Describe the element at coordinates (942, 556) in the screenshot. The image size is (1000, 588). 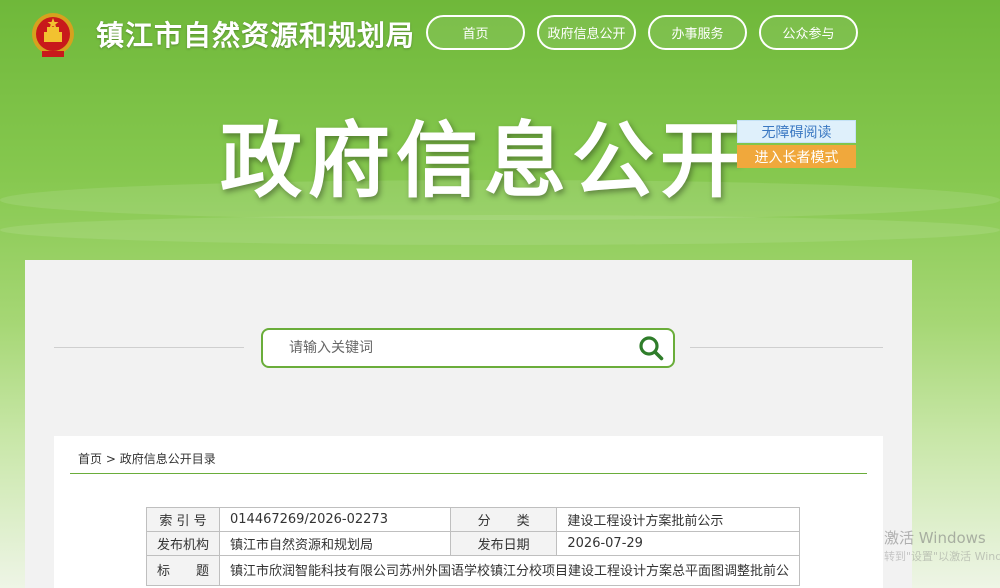
I see `windows-activation-hint: 转到"设置"以激活 Windows。` at that location.